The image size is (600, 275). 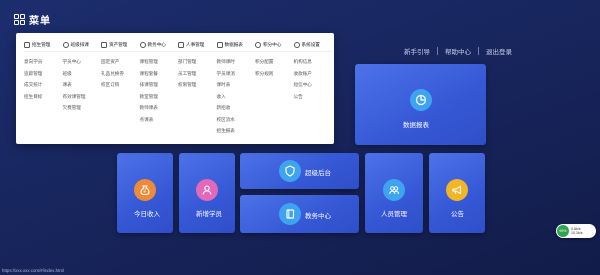 I want to click on menu-item: 课表, so click(x=82, y=85).